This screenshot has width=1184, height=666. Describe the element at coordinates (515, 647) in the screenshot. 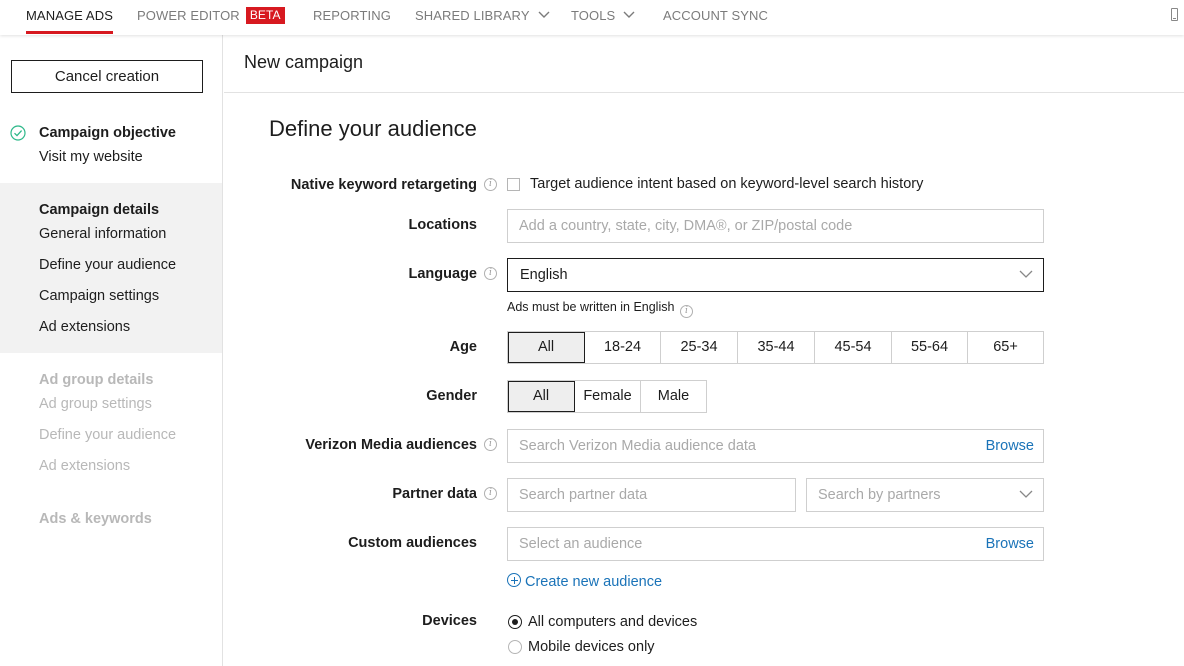

I see `devices-radio-mobile` at that location.